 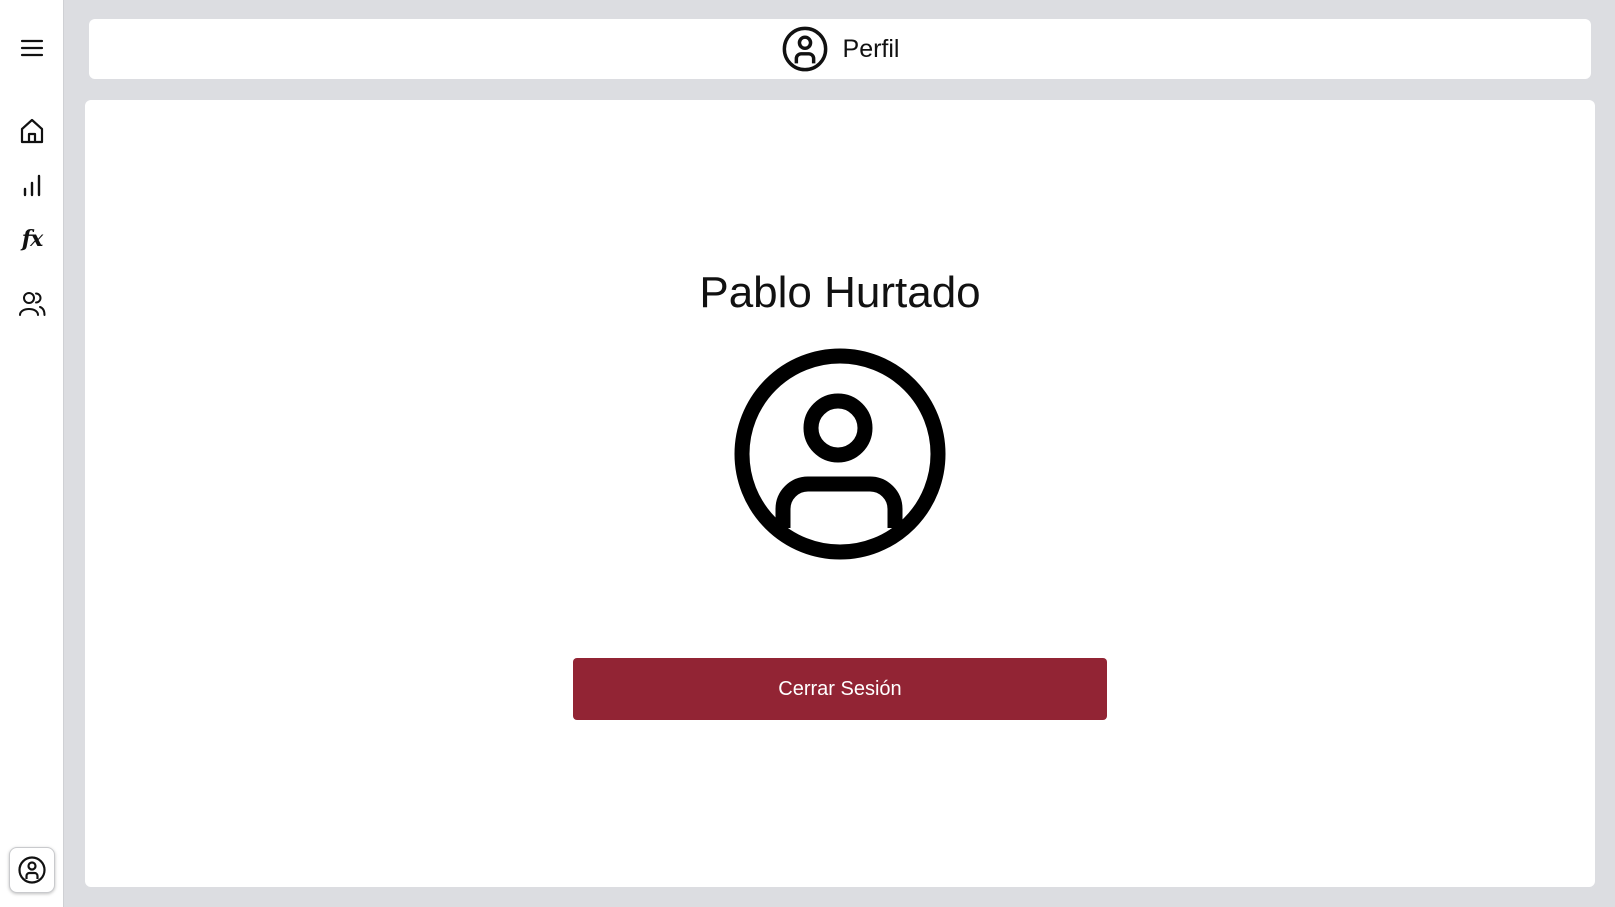 I want to click on users-icon, so click(x=32, y=304).